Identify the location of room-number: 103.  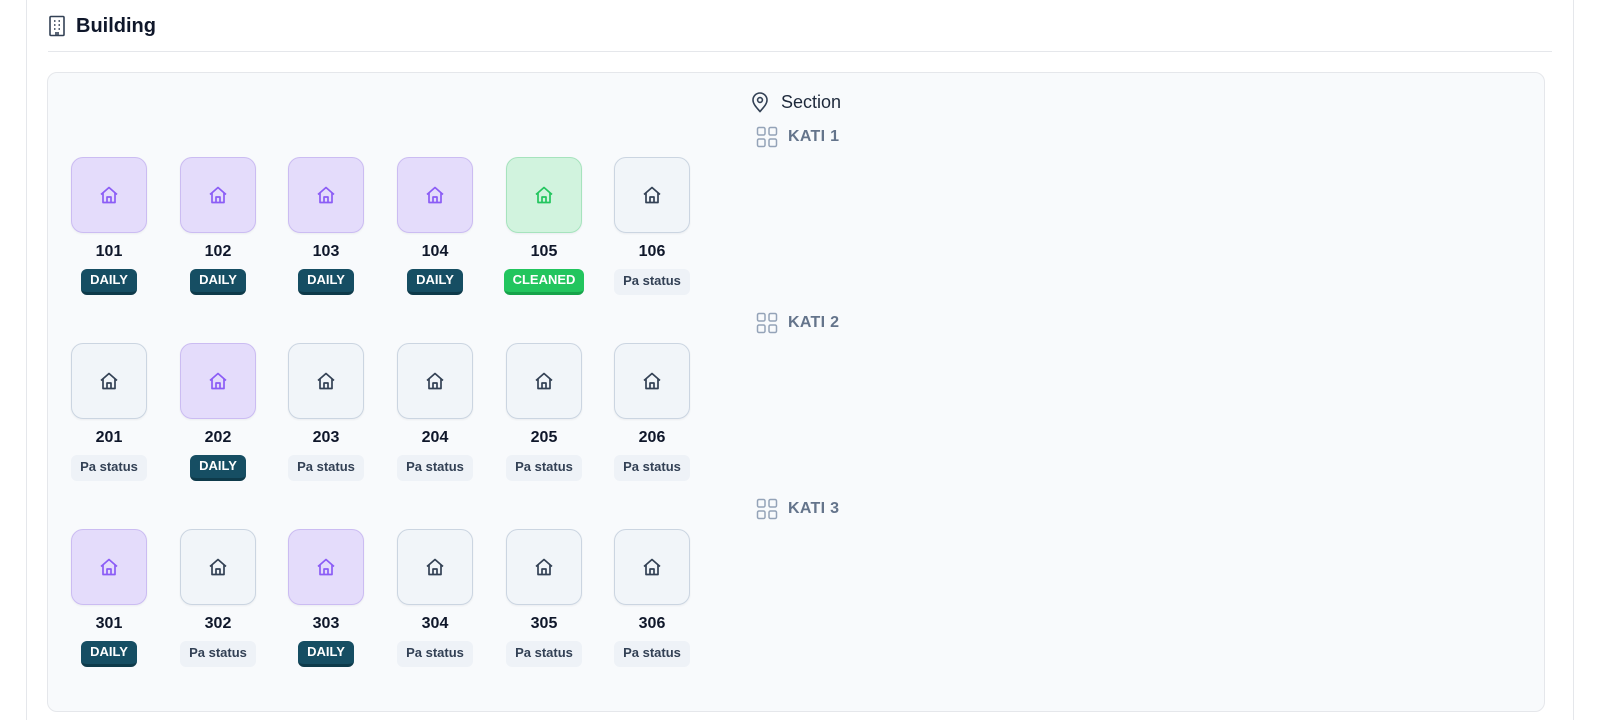
(326, 251).